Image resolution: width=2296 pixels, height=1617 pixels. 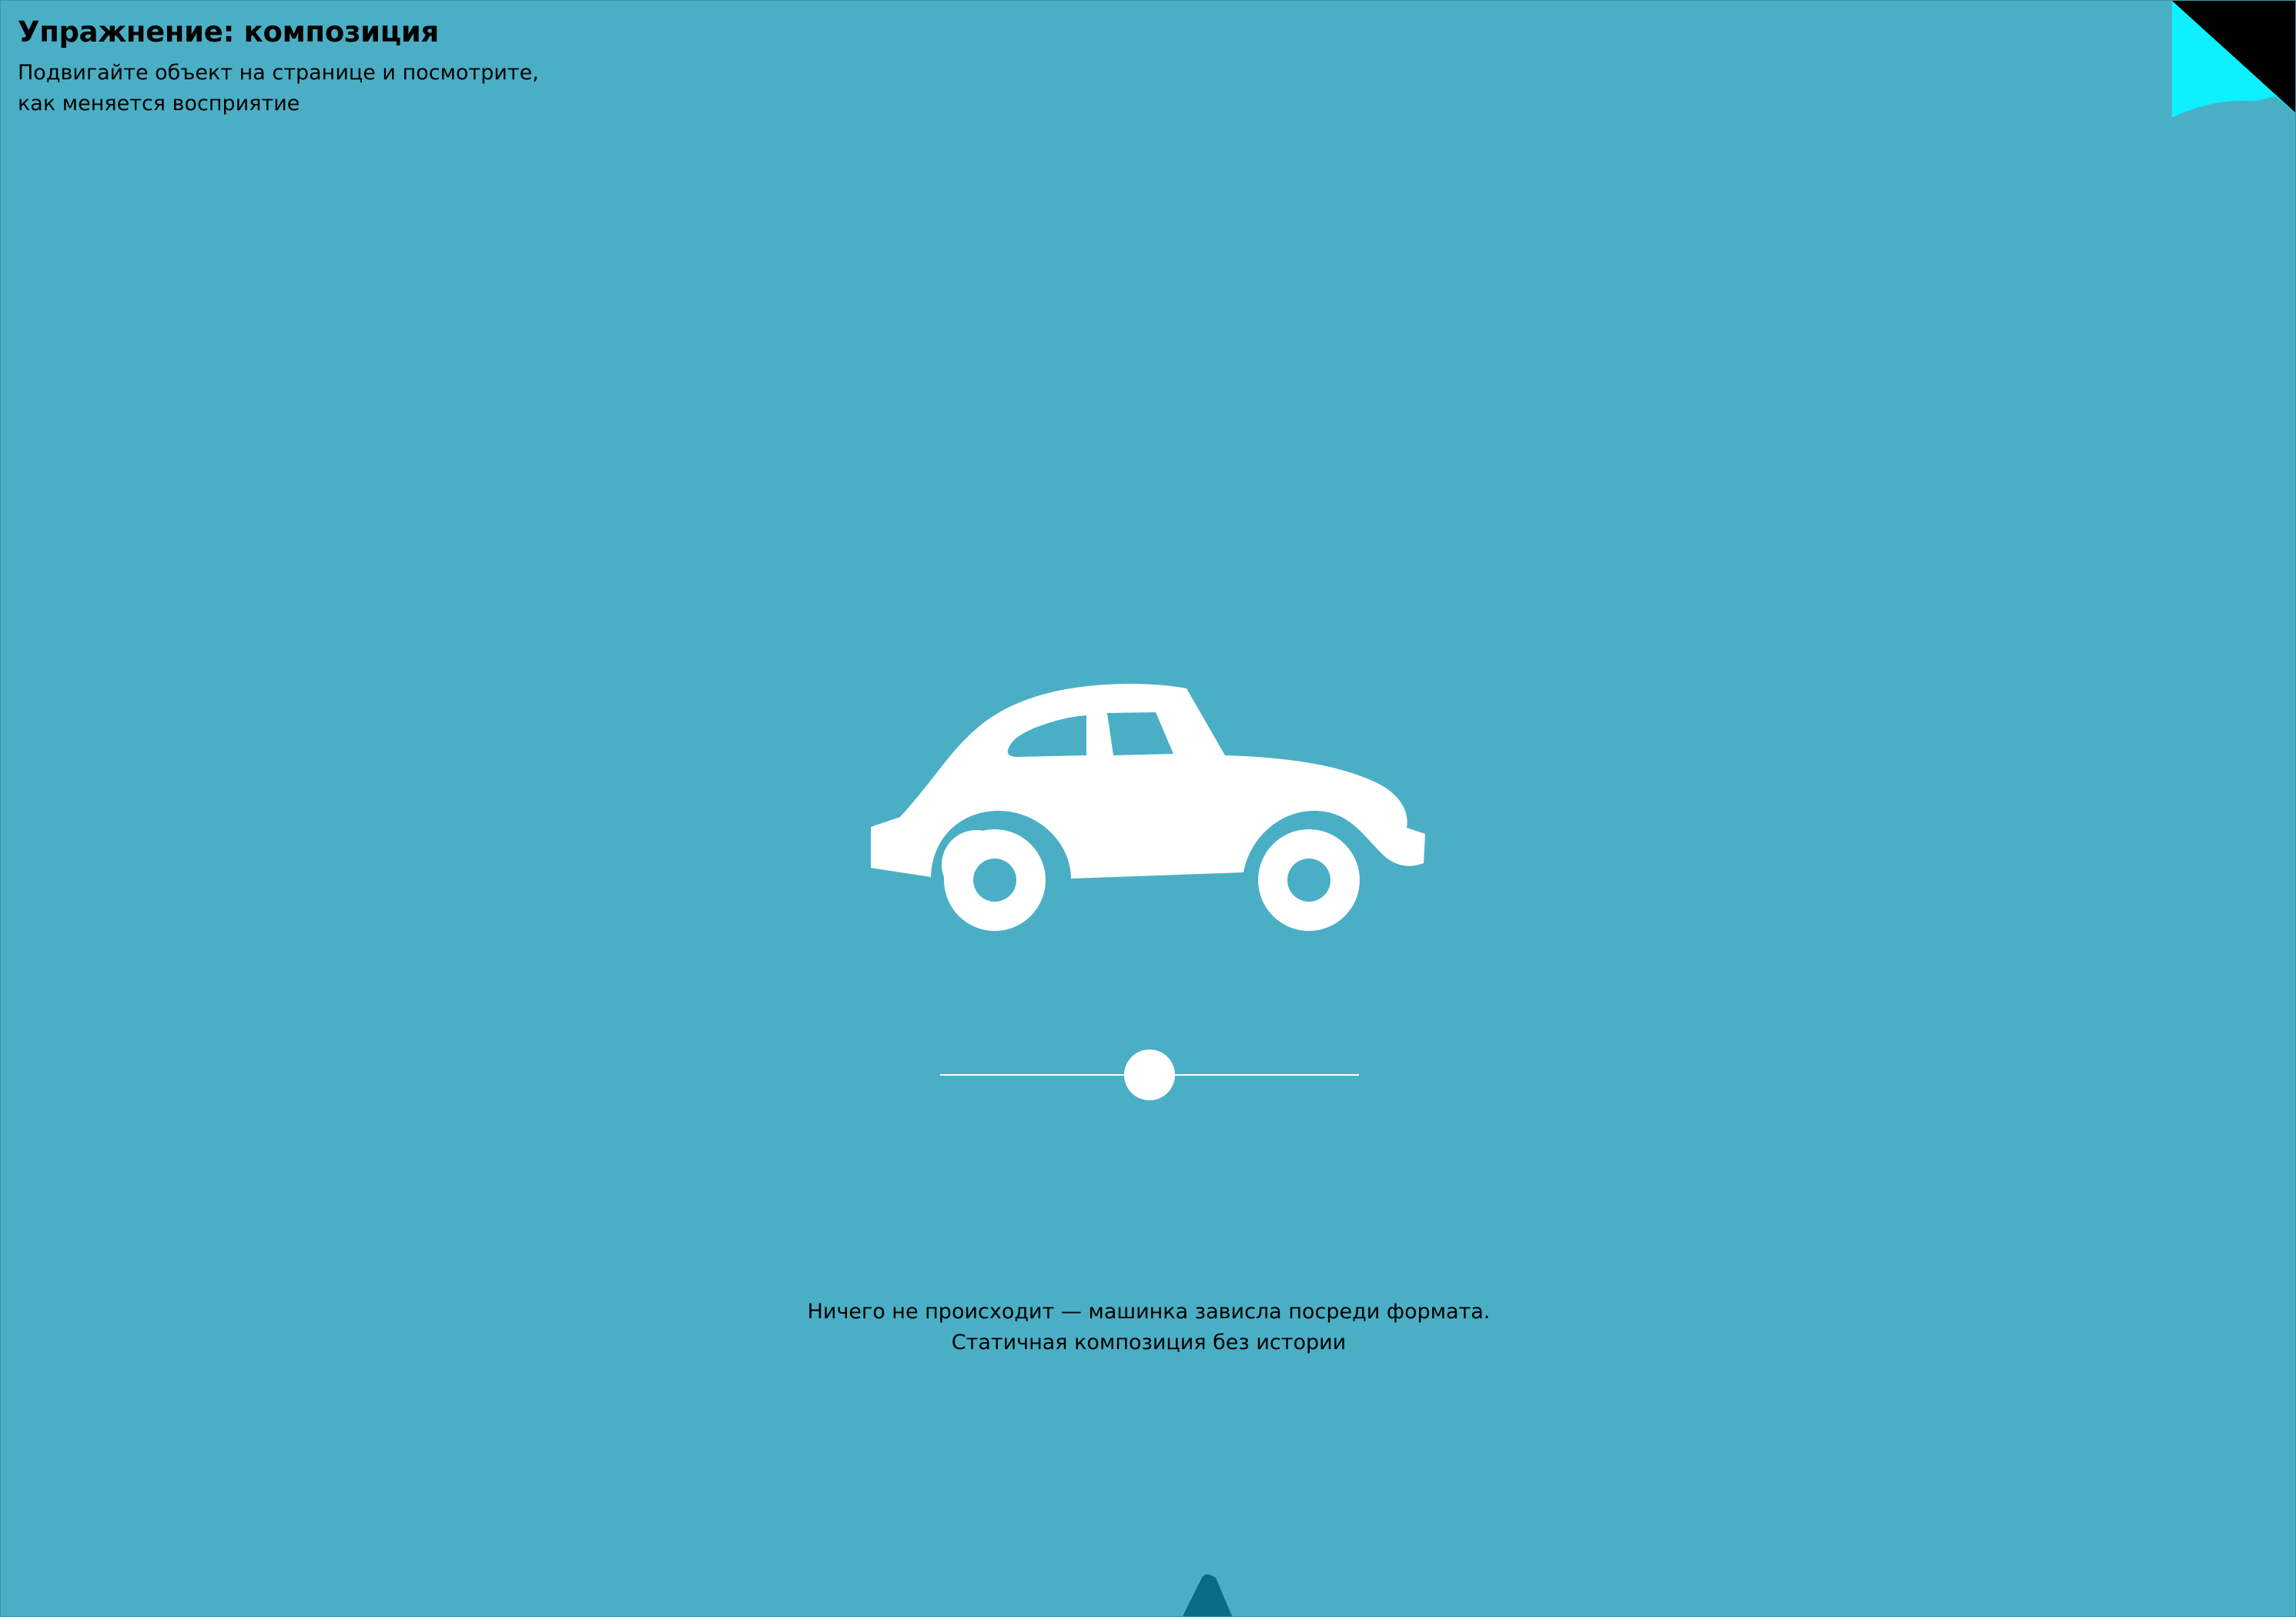 I want to click on car-icon, so click(x=1148, y=807).